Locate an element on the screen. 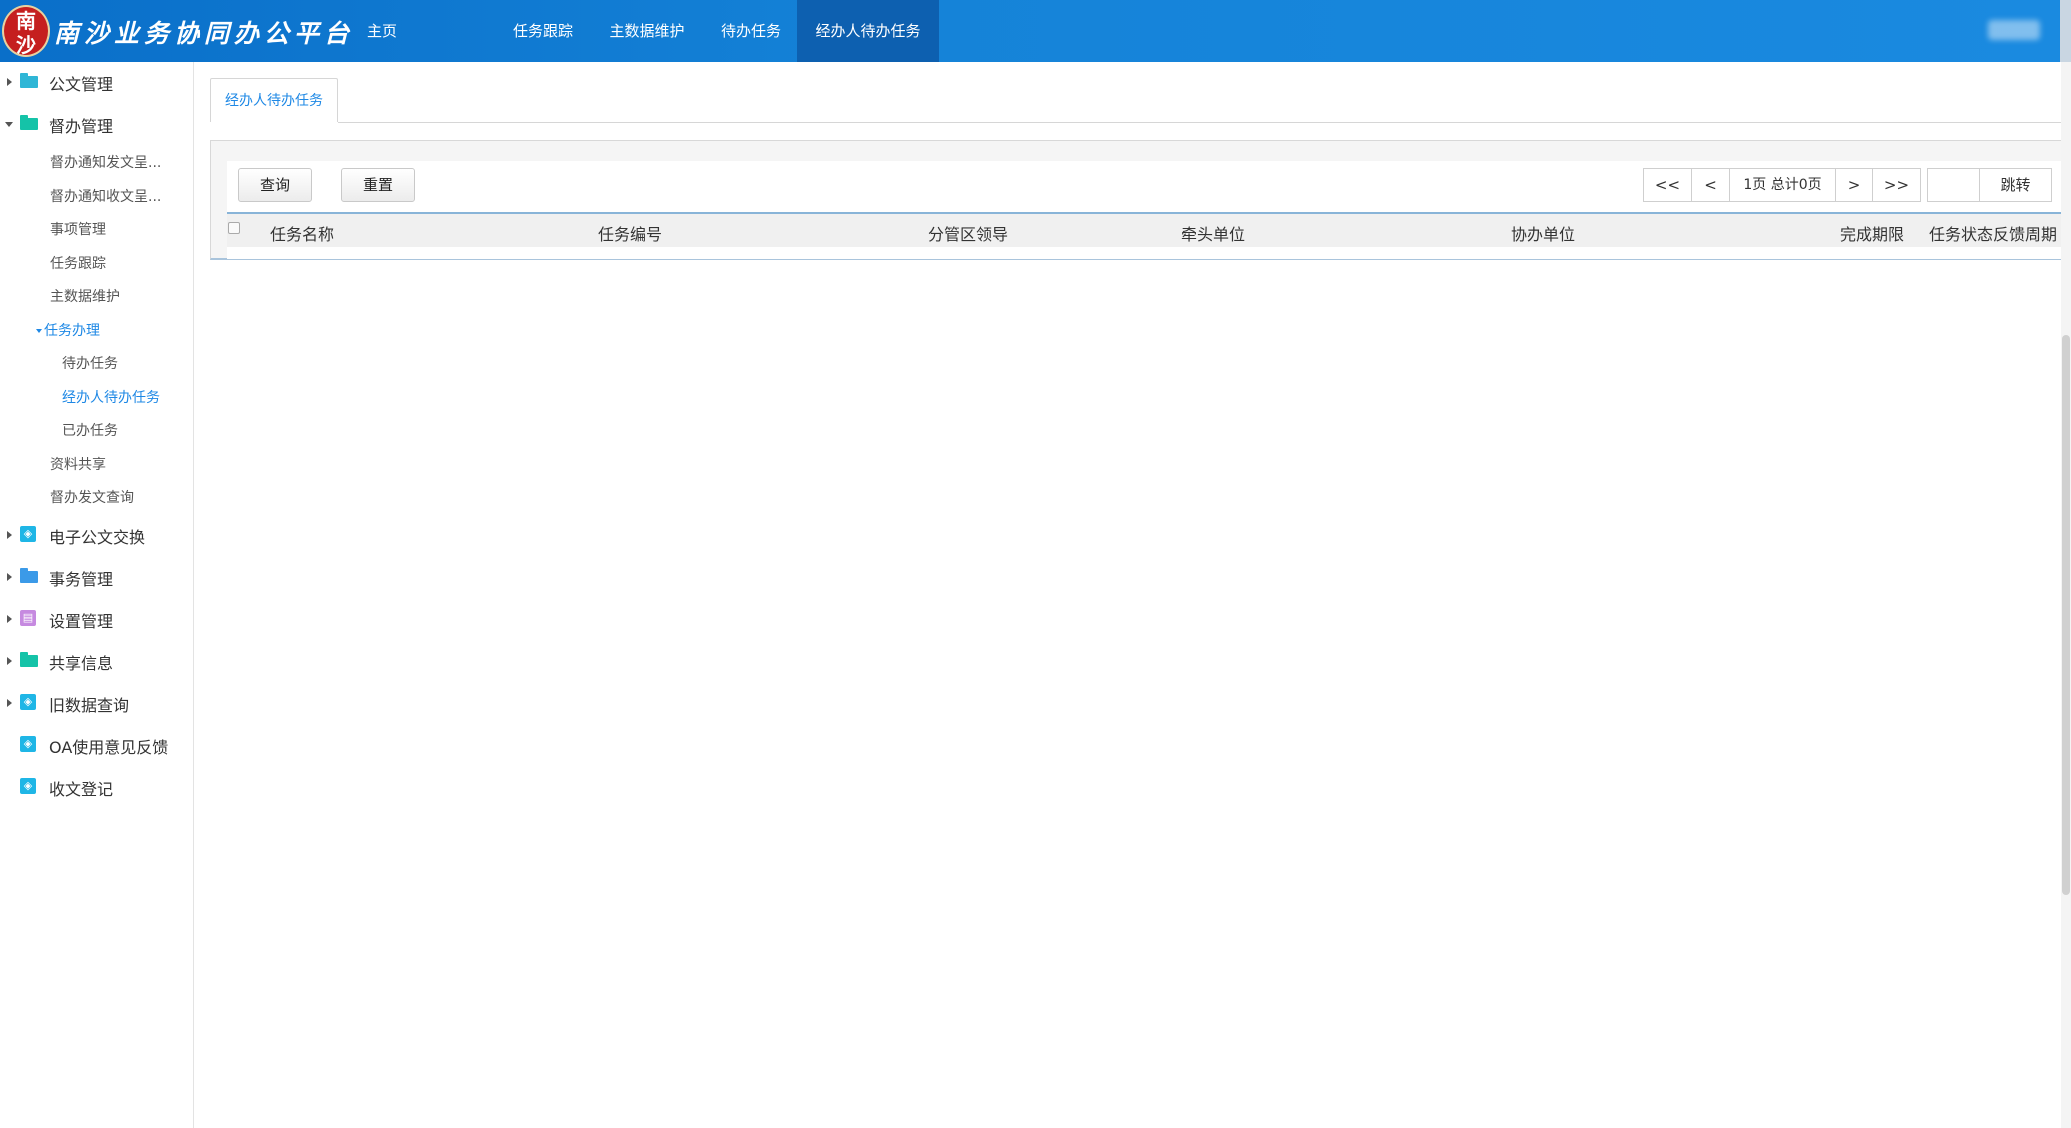 The image size is (2071, 1128). query-button: 查询 is located at coordinates (275, 185).